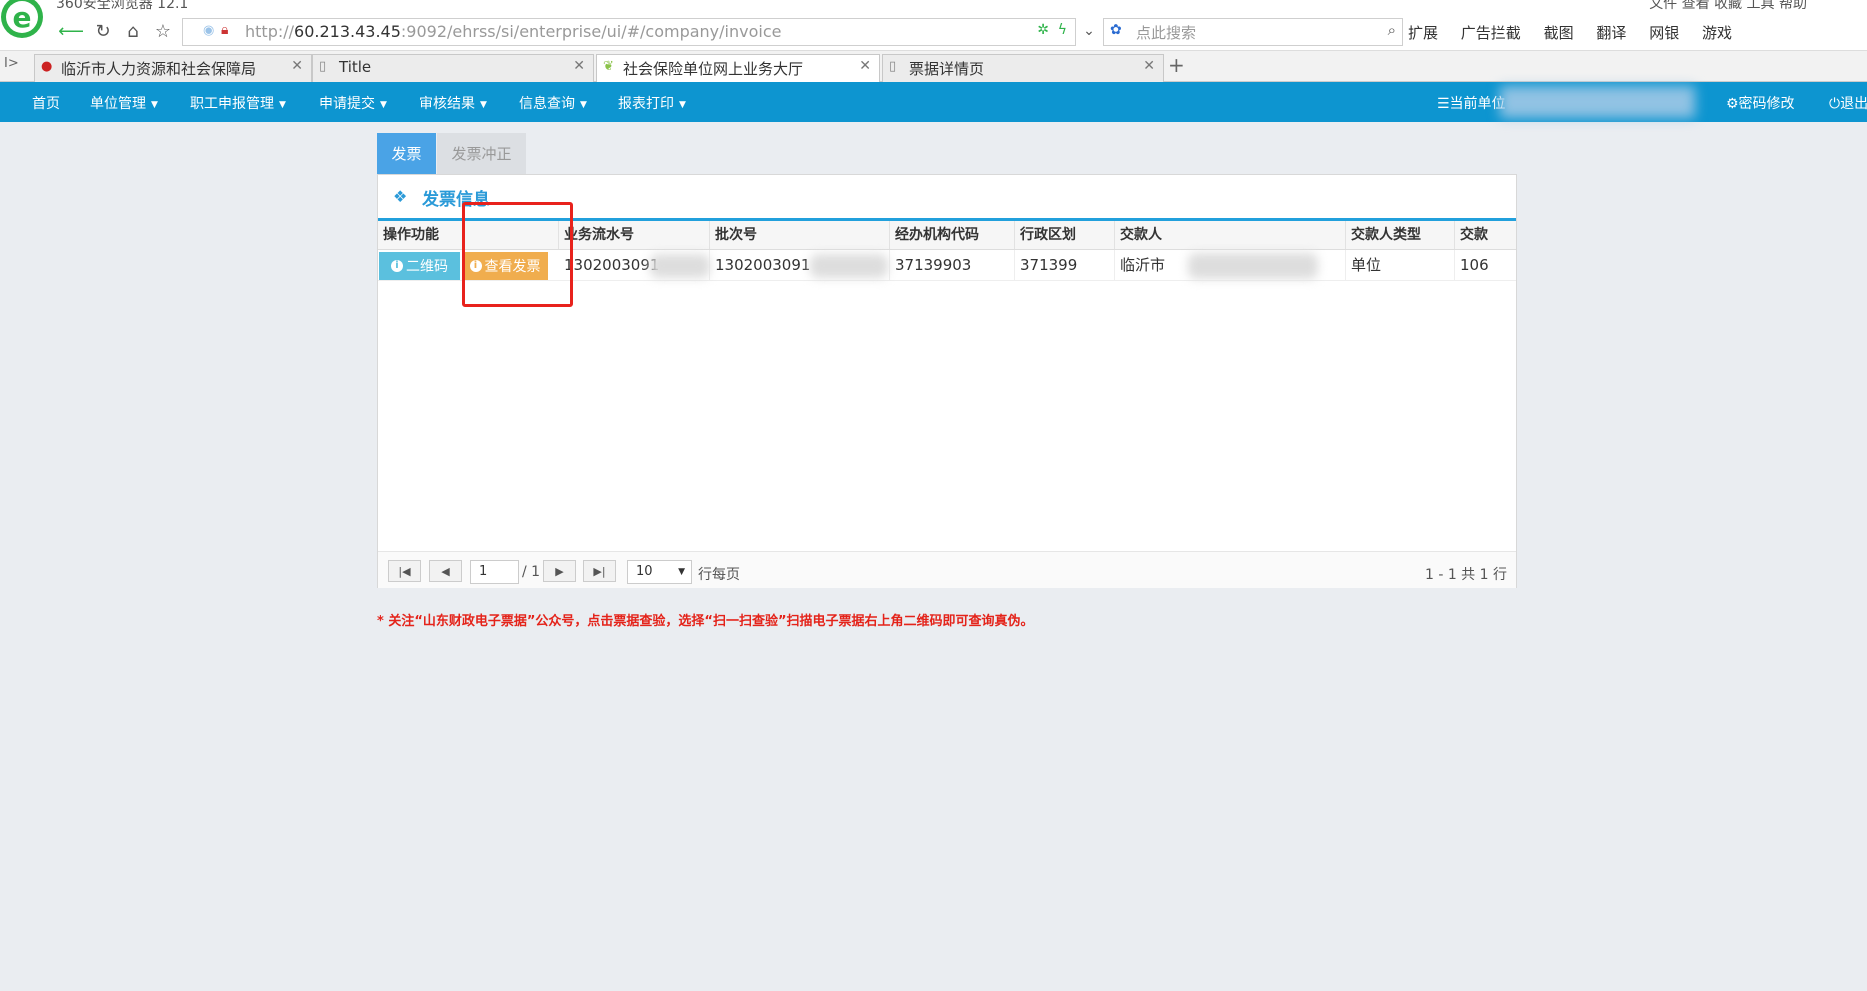  Describe the element at coordinates (1559, 33) in the screenshot. I see `extension-item: 截图` at that location.